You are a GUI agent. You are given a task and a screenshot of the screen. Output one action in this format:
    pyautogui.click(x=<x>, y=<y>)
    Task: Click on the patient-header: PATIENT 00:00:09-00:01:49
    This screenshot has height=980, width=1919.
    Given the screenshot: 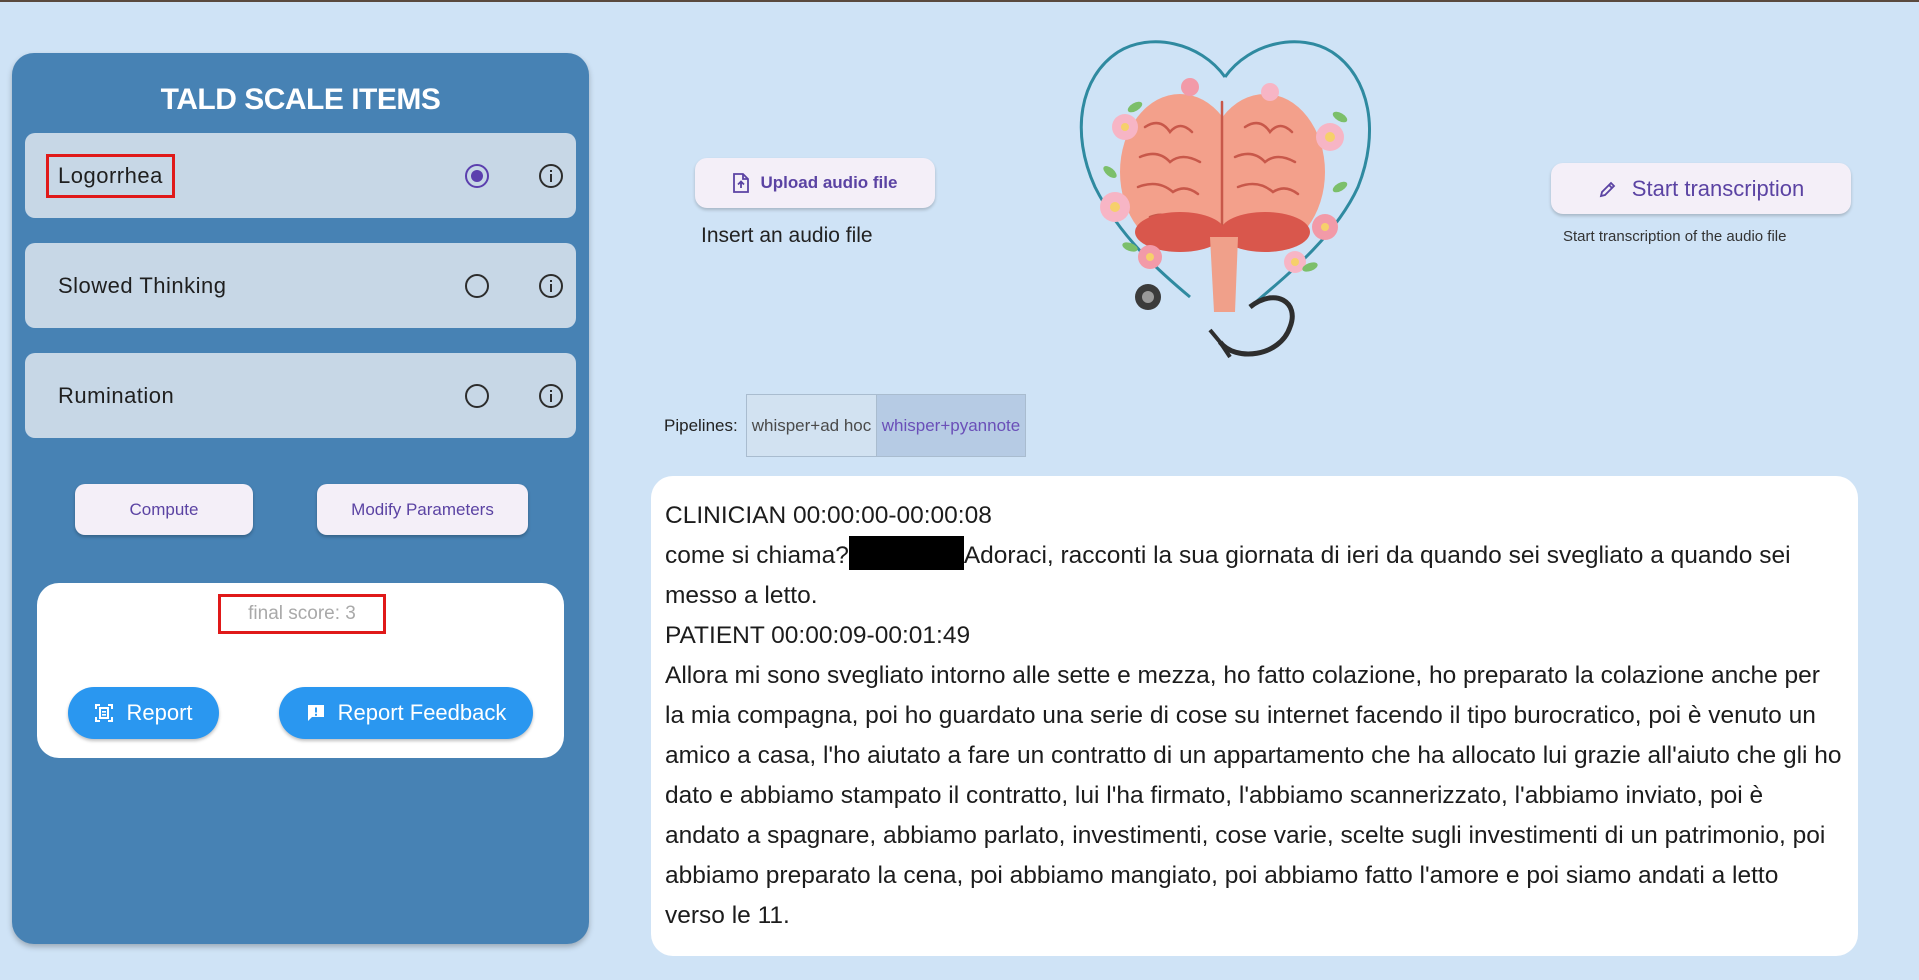 What is the action you would take?
    pyautogui.click(x=818, y=635)
    